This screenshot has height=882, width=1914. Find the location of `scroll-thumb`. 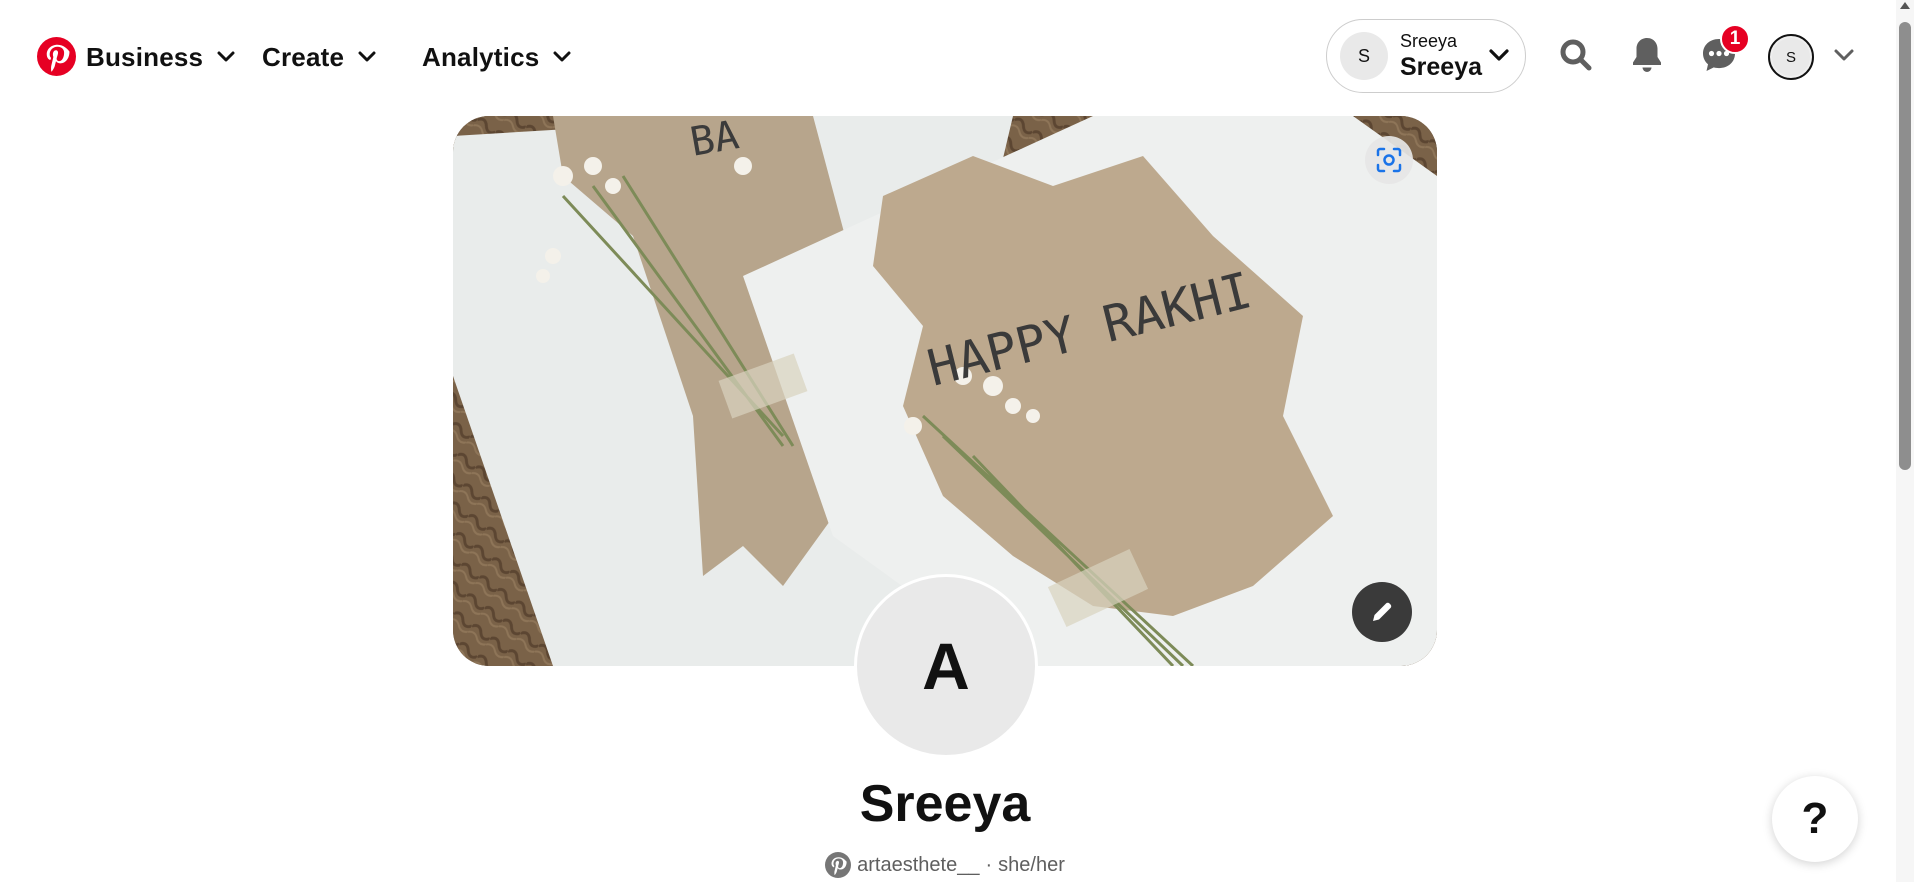

scroll-thumb is located at coordinates (1905, 246).